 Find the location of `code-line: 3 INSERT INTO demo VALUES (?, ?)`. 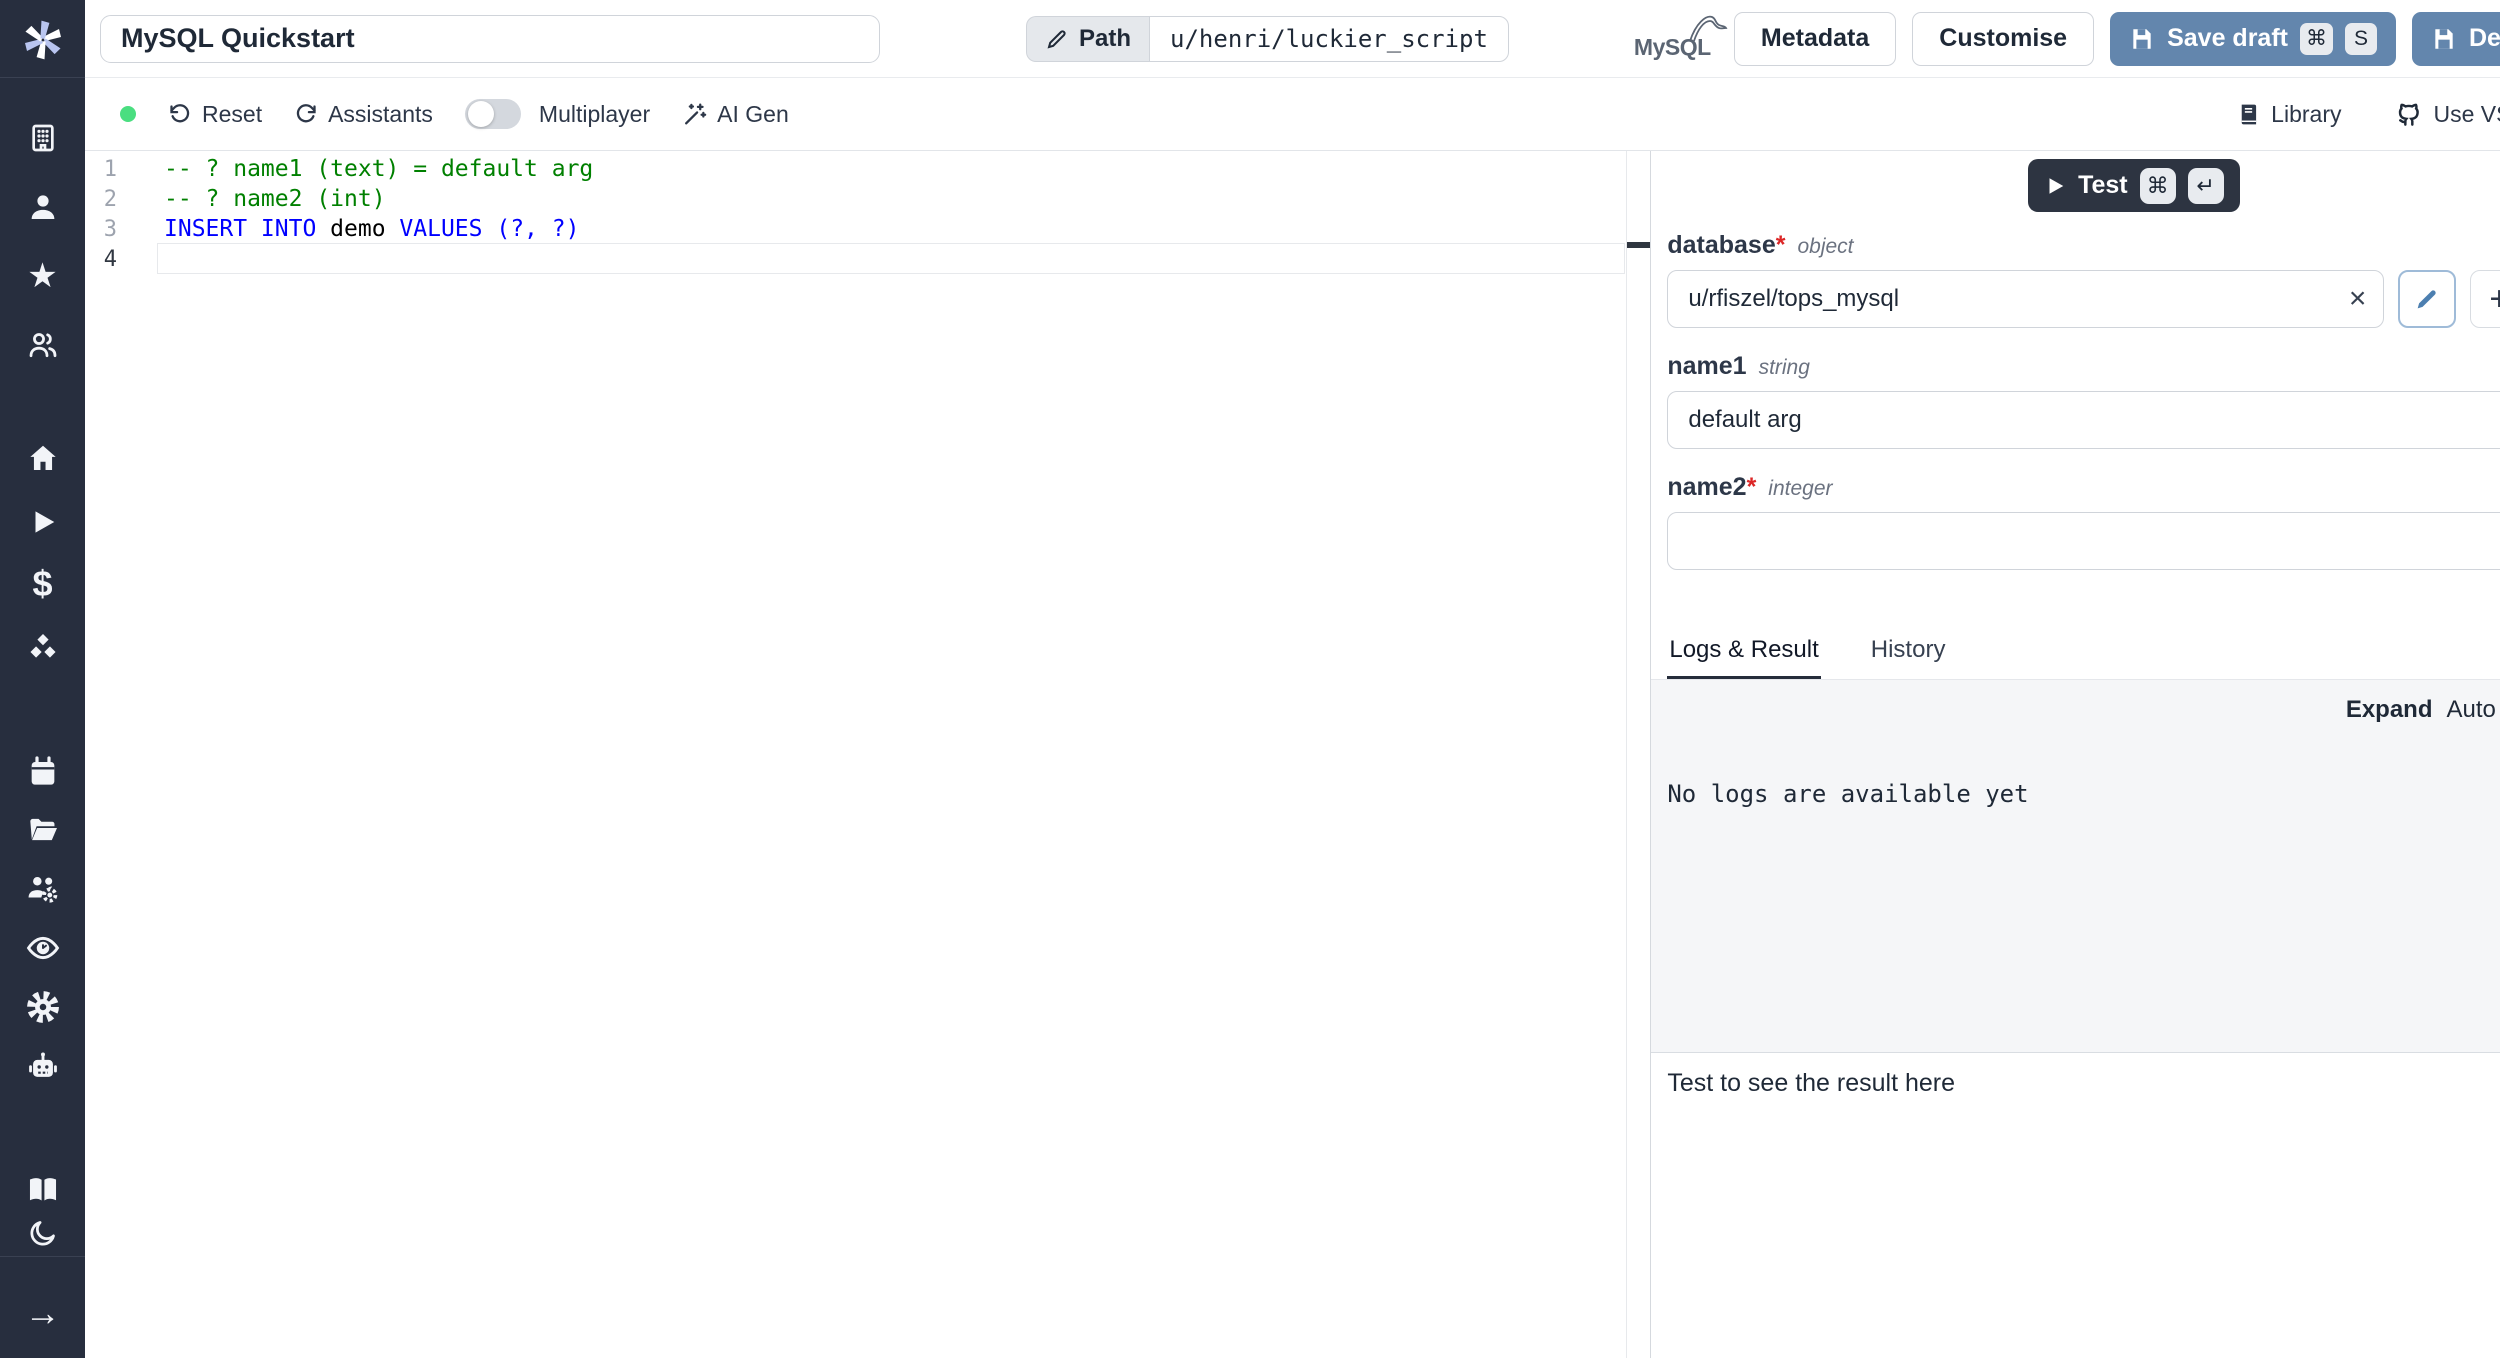

code-line: 3 INSERT INTO demo VALUES (?, ?) is located at coordinates (867, 229).